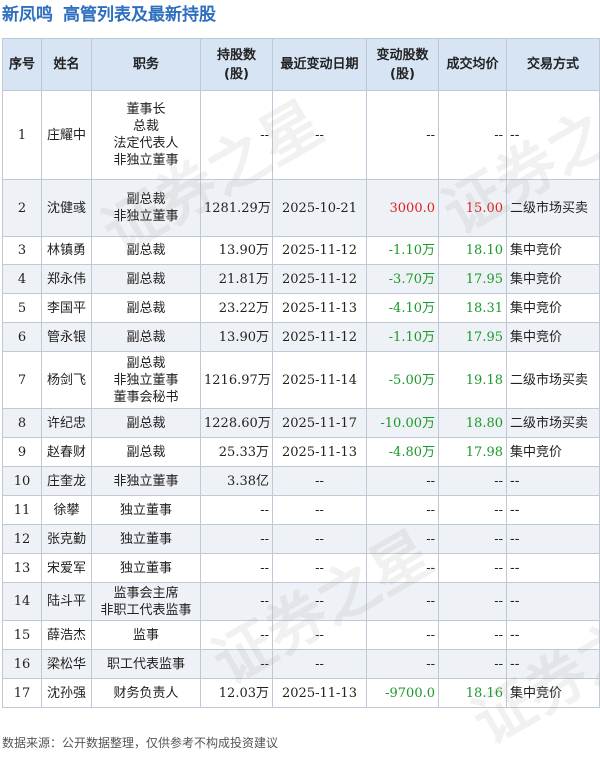 The height and width of the screenshot is (761, 600). Describe the element at coordinates (66, 250) in the screenshot. I see `cell-name: 林镇勇` at that location.